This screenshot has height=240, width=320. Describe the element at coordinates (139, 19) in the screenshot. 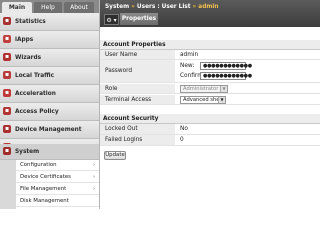

I see `tab-properties: Properties` at that location.